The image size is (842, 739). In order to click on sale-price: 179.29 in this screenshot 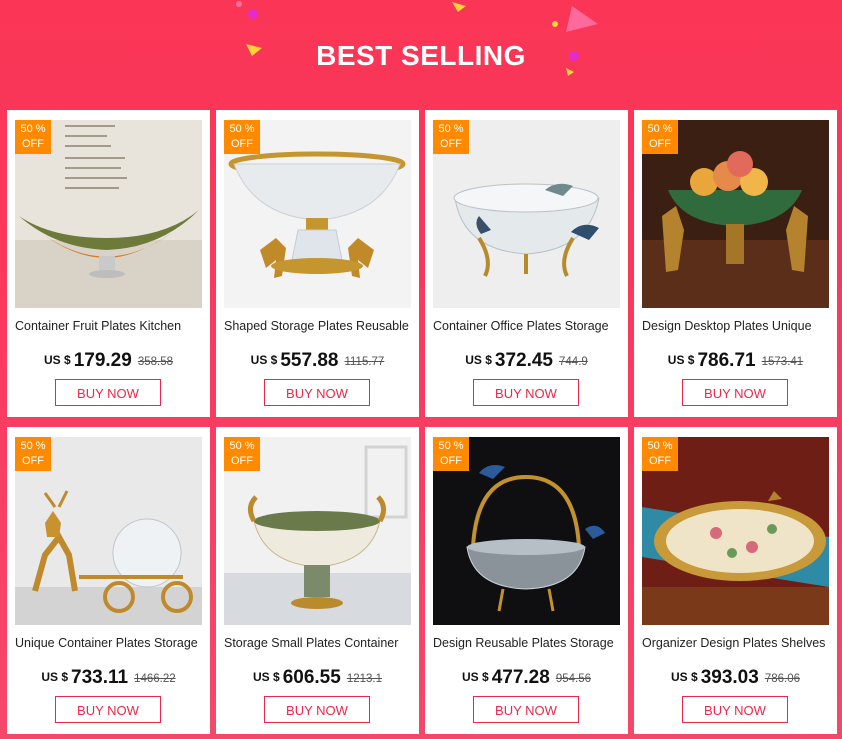, I will do `click(102, 360)`.